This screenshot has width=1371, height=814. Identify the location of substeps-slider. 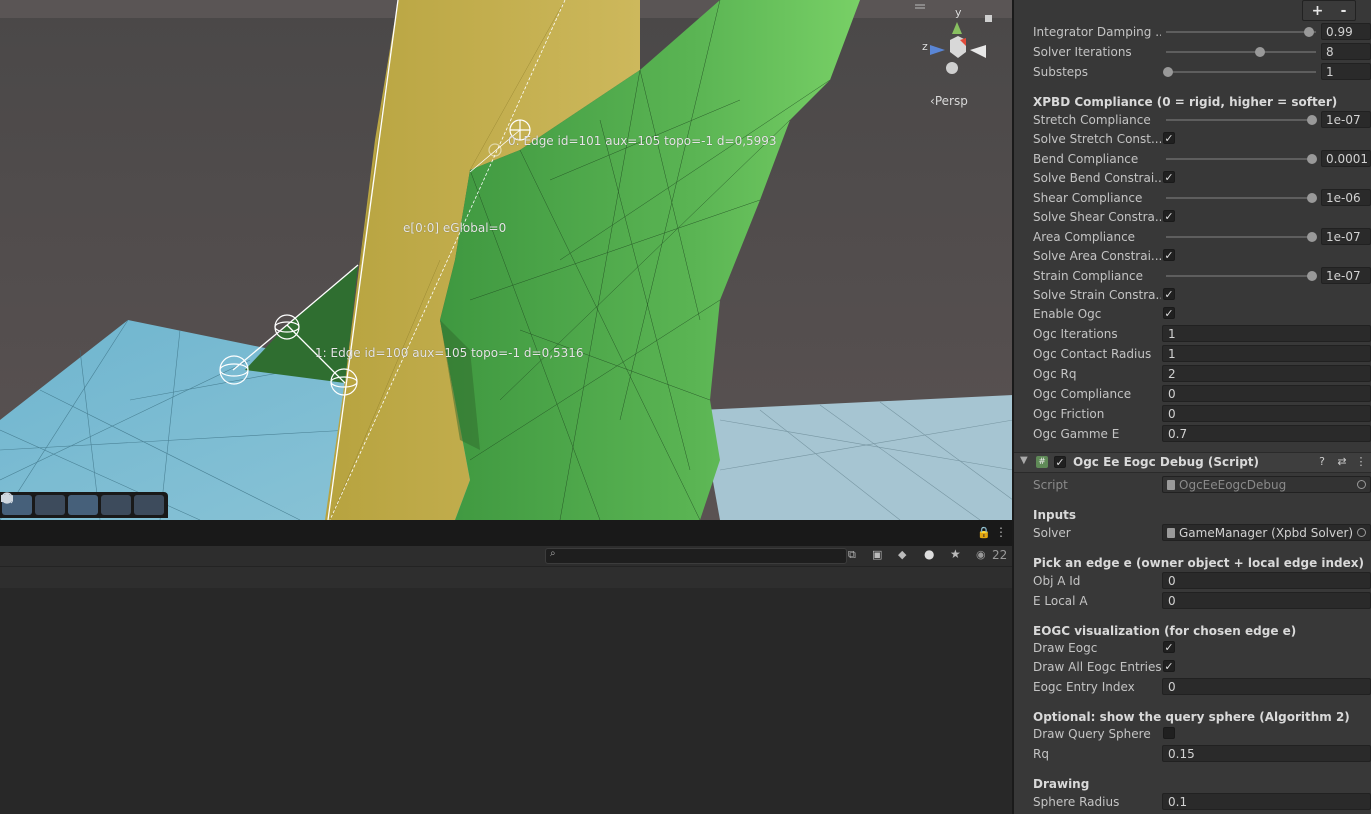
(1241, 72).